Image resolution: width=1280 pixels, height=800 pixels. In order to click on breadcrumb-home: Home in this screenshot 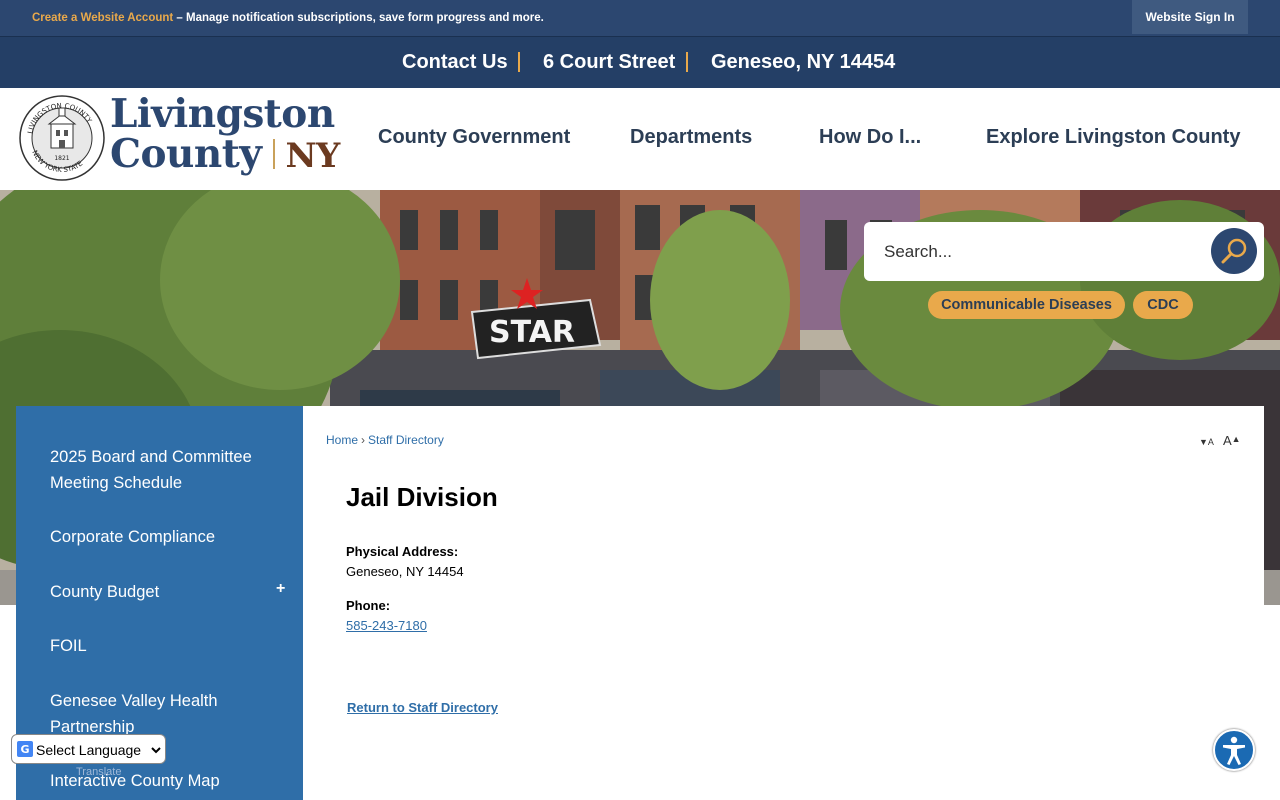, I will do `click(342, 440)`.